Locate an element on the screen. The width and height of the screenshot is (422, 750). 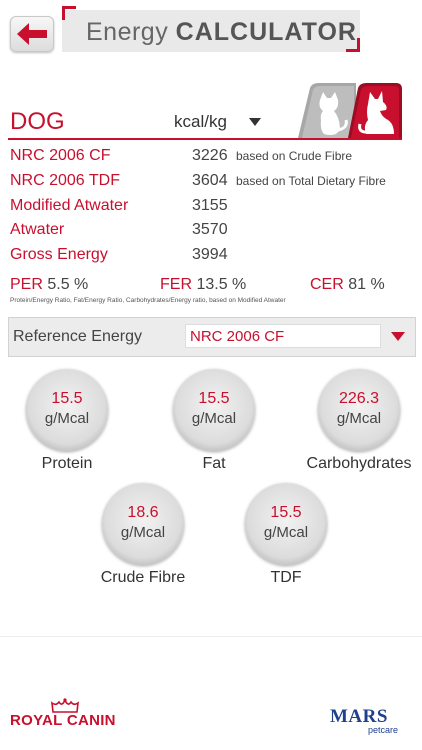
page-title: Energy CALCULATOR is located at coordinates (221, 32).